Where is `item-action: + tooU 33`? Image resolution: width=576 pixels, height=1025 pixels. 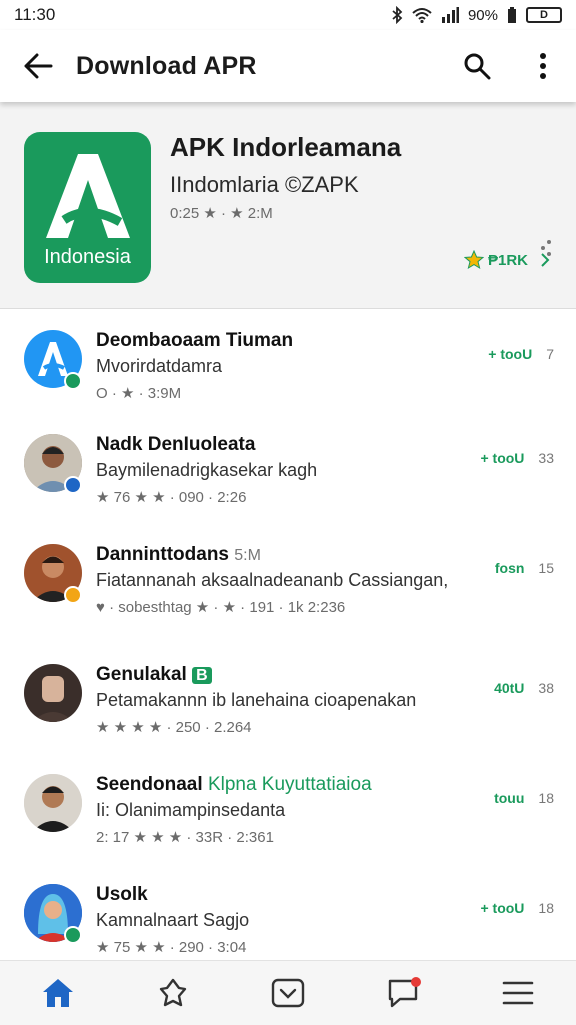 item-action: + tooU 33 is located at coordinates (517, 458).